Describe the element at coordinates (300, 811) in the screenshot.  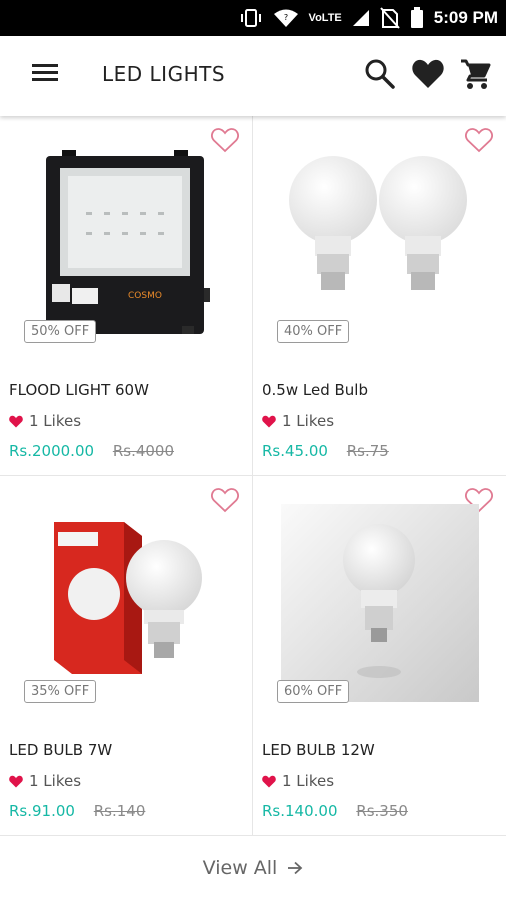
I see `sale-price: Rs.140.00` at that location.